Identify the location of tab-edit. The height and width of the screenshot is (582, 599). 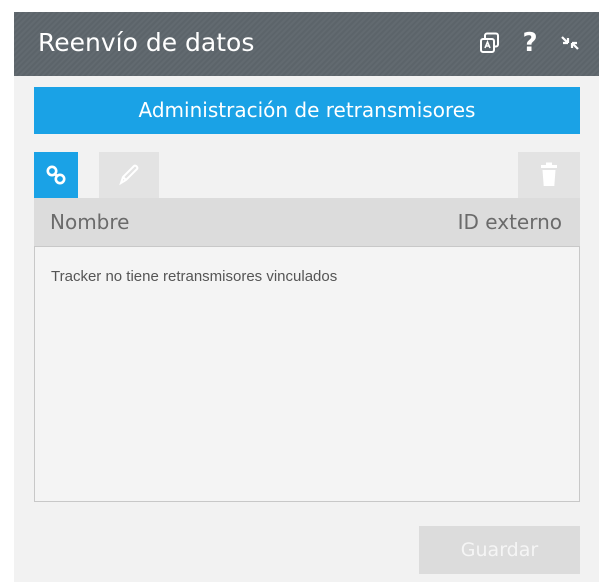
(129, 175).